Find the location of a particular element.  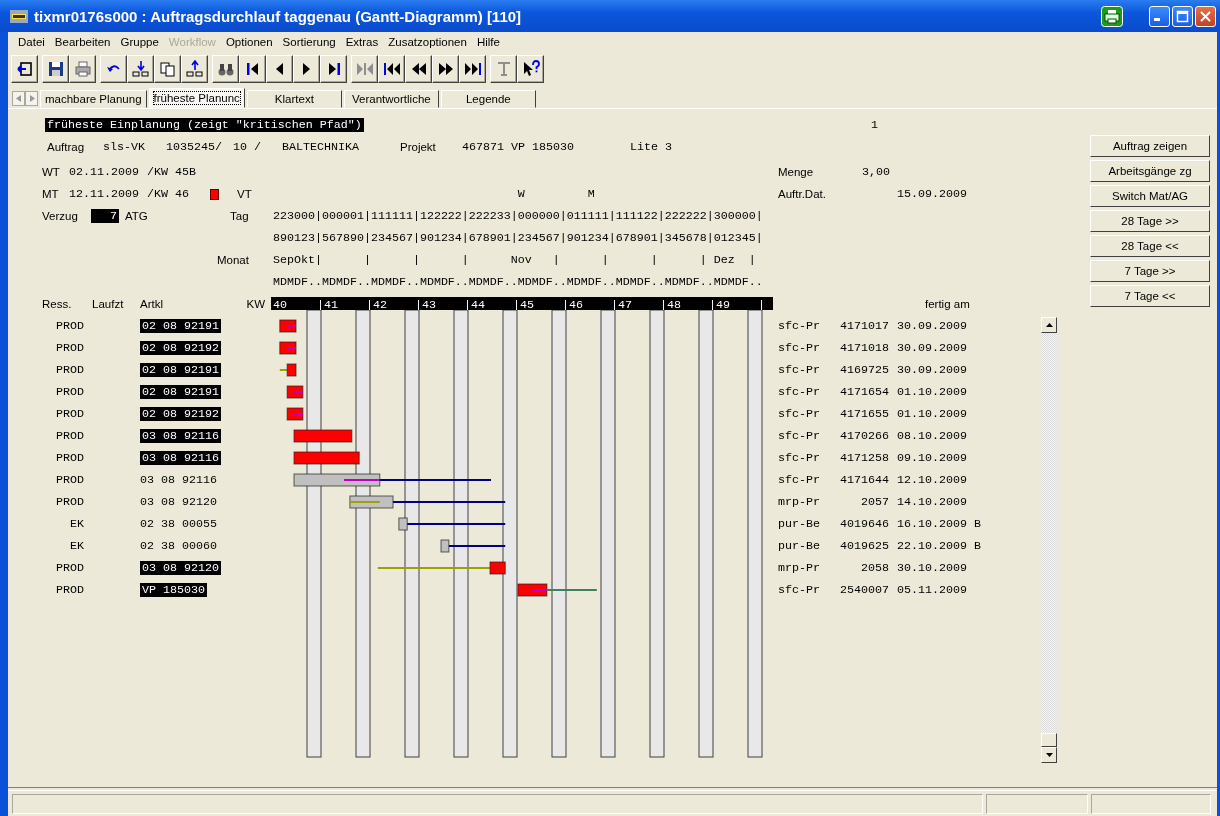

section-title: früheste Einplanung (zeigt "kritischen Pfad") is located at coordinates (204, 125).